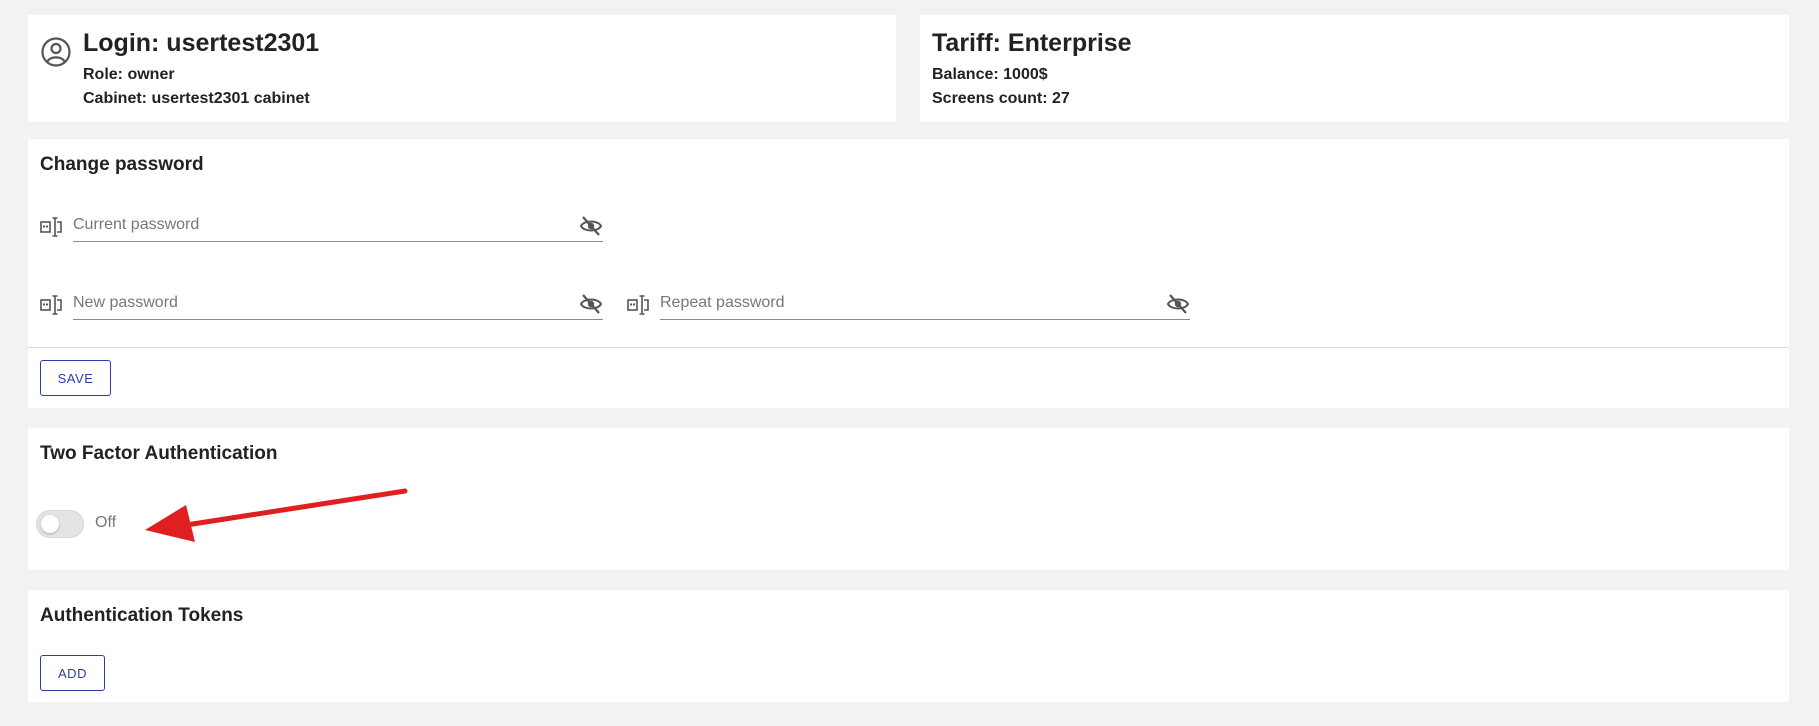 Image resolution: width=1819 pixels, height=726 pixels. What do you see at coordinates (75, 378) in the screenshot?
I see `save-button: SAVE` at bounding box center [75, 378].